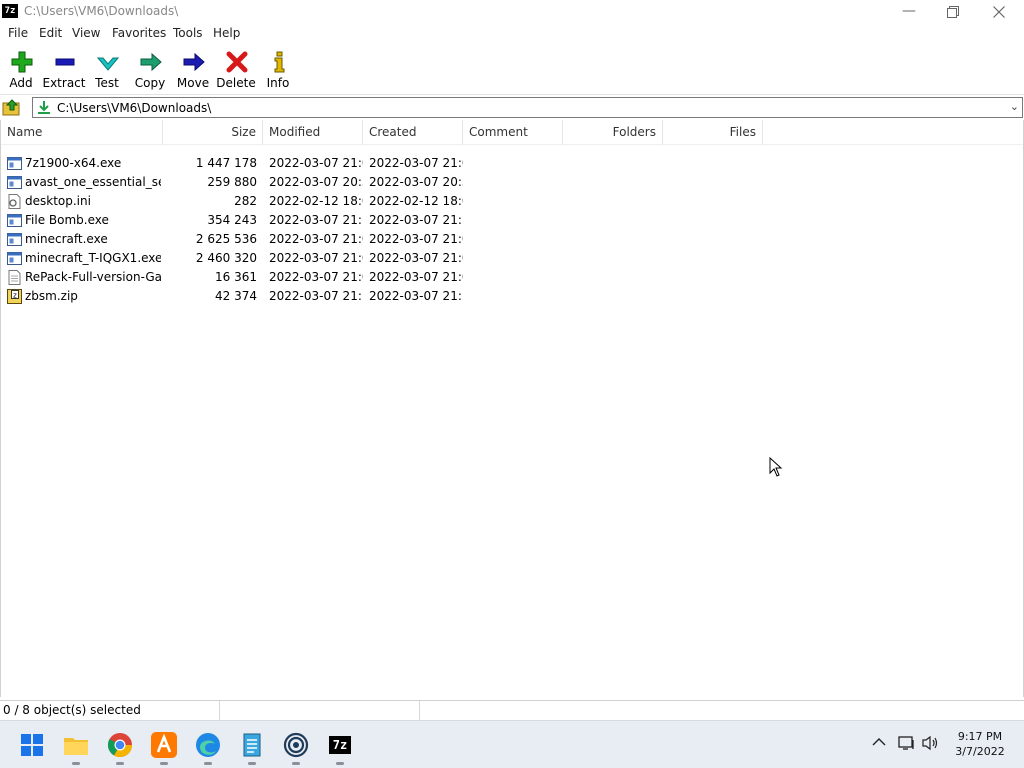  Describe the element at coordinates (18, 33) in the screenshot. I see `menu-file: File` at that location.